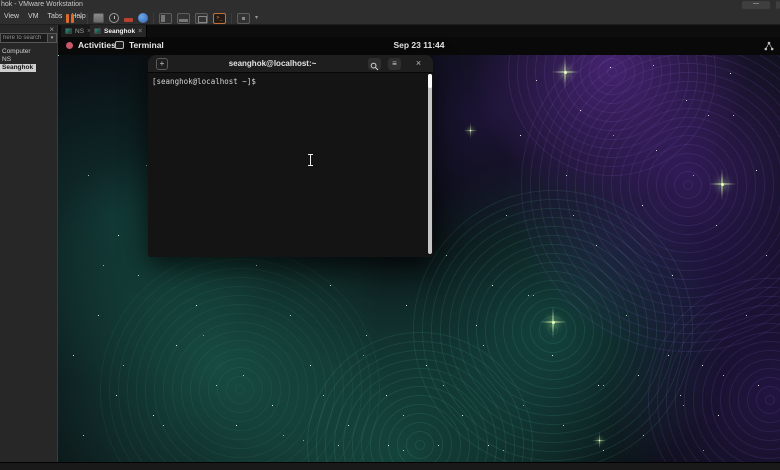  I want to click on revert-snapshot-icon, so click(129, 19).